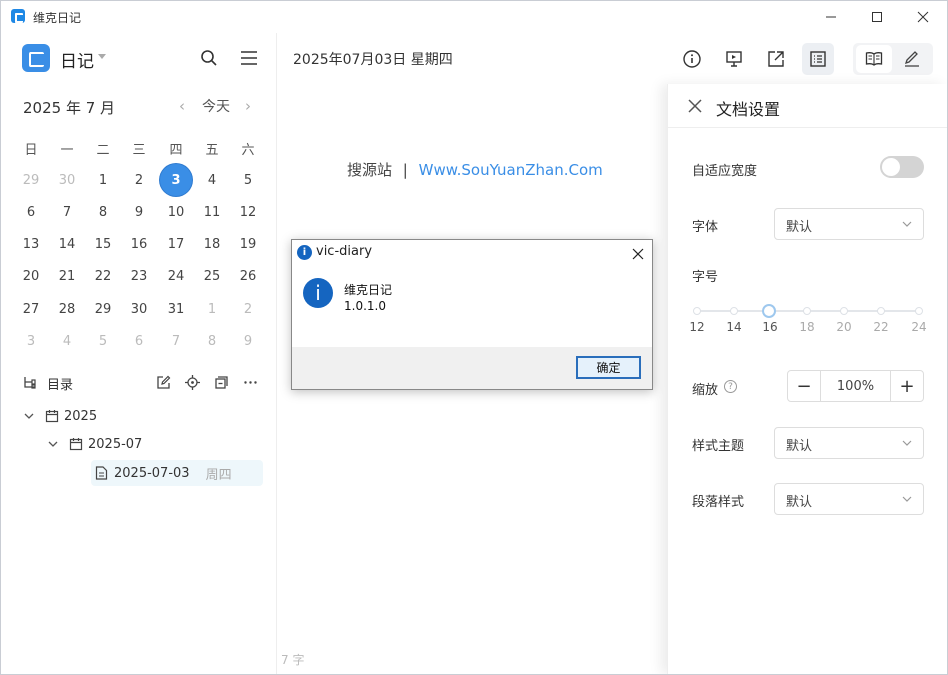 This screenshot has height=675, width=948. What do you see at coordinates (182, 106) in the screenshot?
I see `prev-month-button: ‹` at bounding box center [182, 106].